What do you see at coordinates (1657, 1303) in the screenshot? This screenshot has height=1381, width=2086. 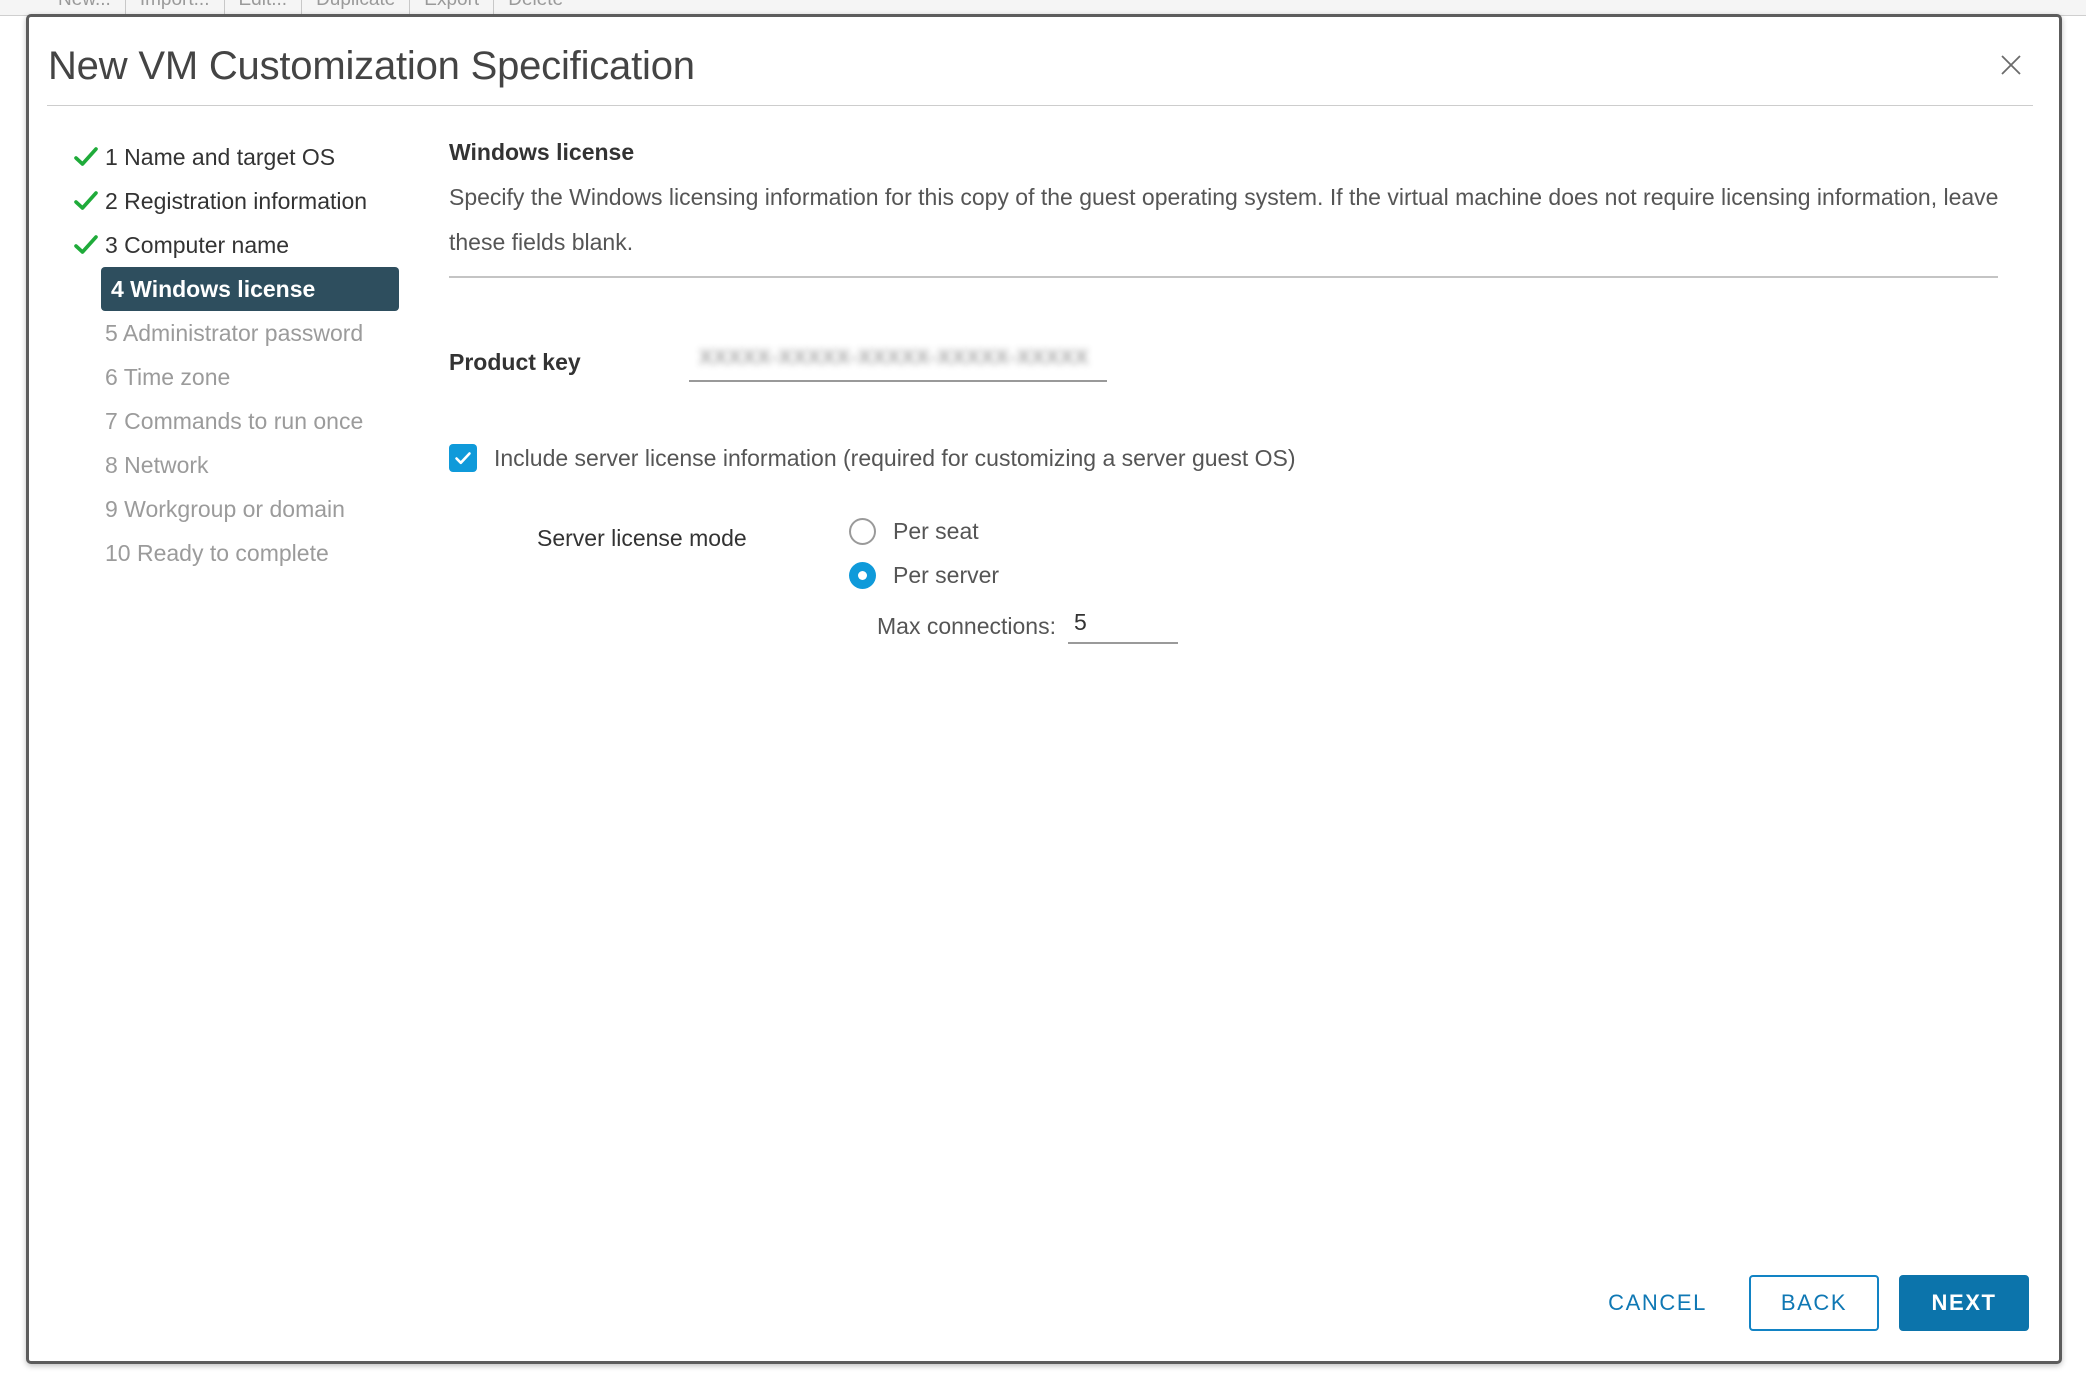 I see `cancel-button: CANCEL` at bounding box center [1657, 1303].